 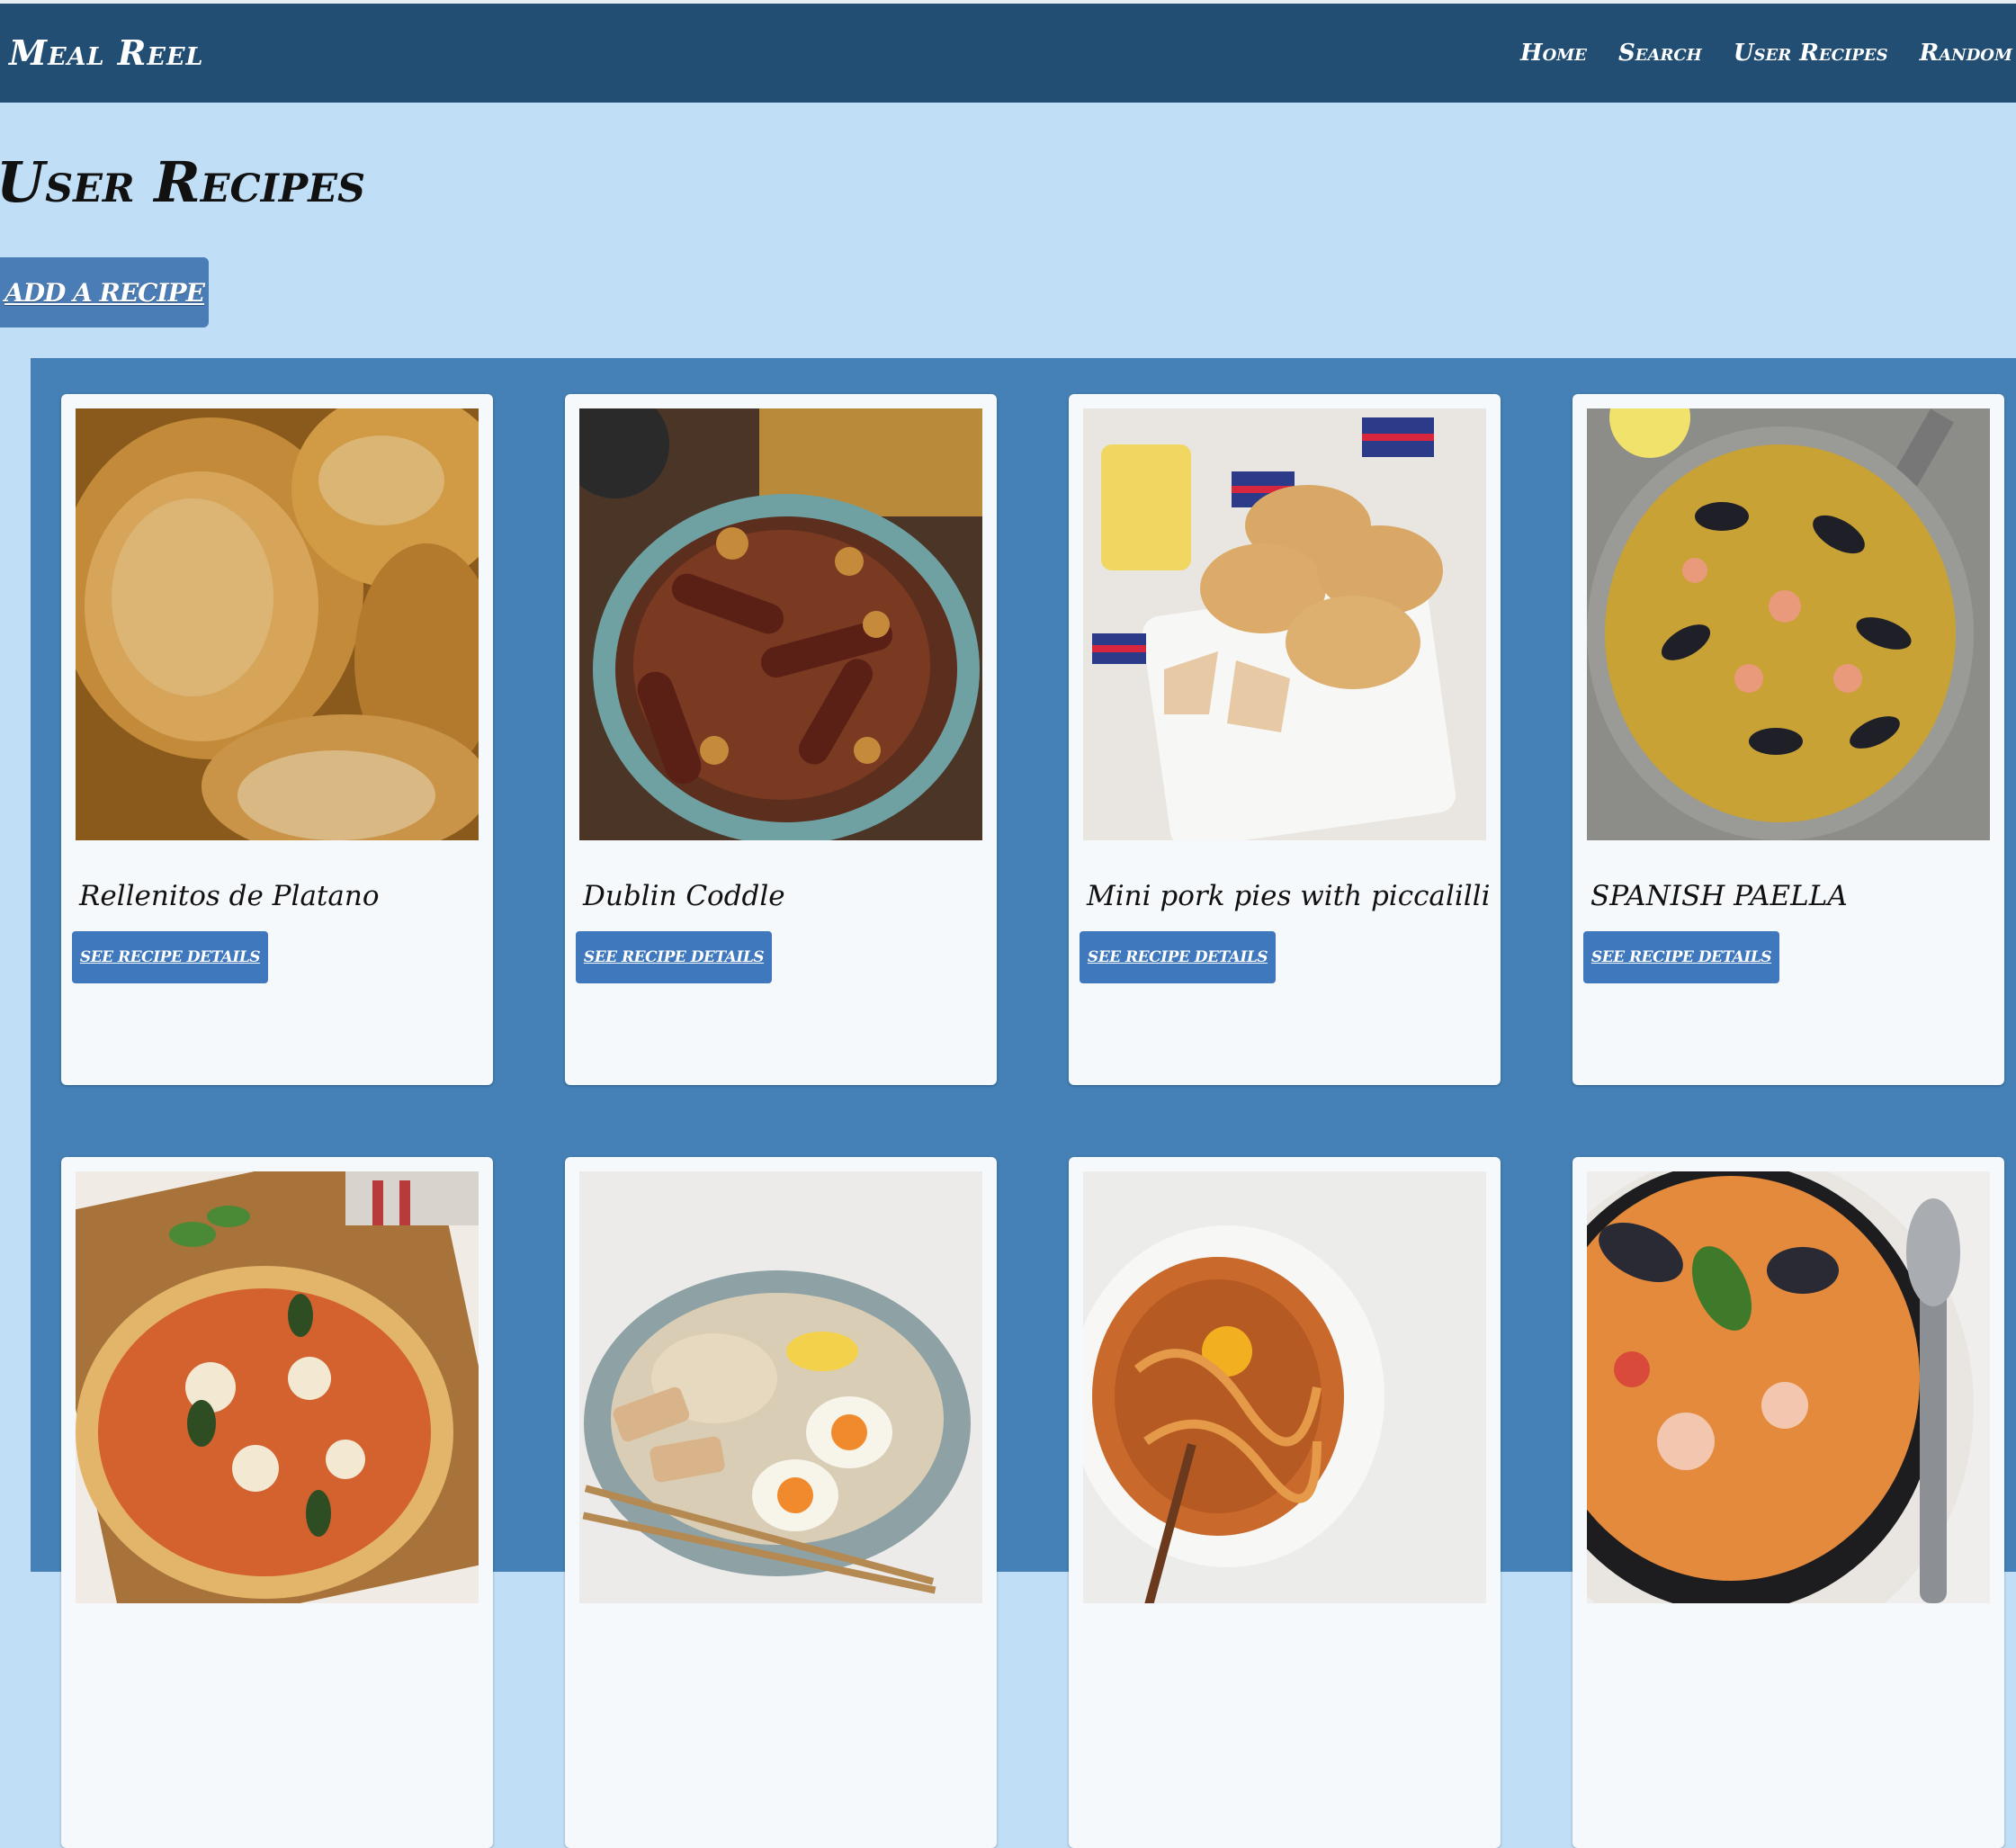 I want to click on nav-home: Home, so click(x=1553, y=53).